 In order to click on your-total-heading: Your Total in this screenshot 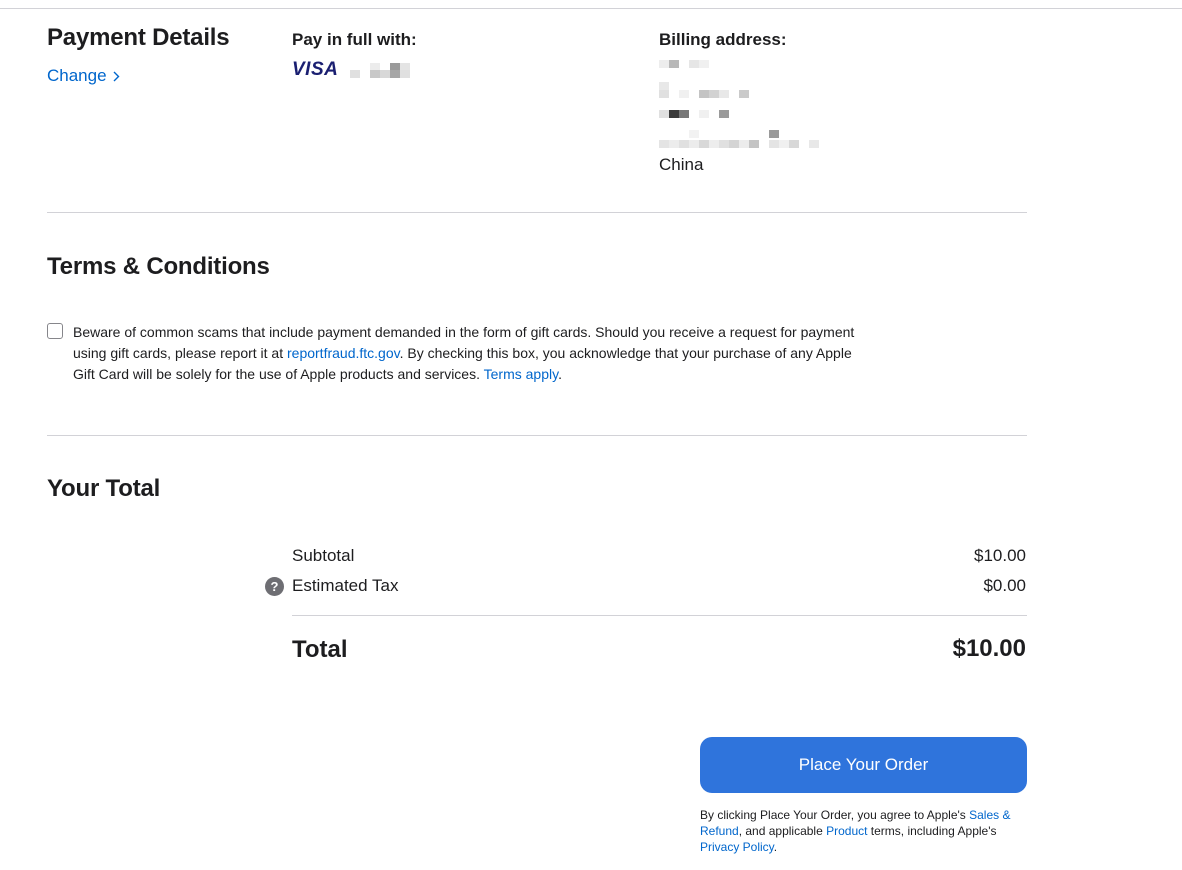, I will do `click(104, 488)`.